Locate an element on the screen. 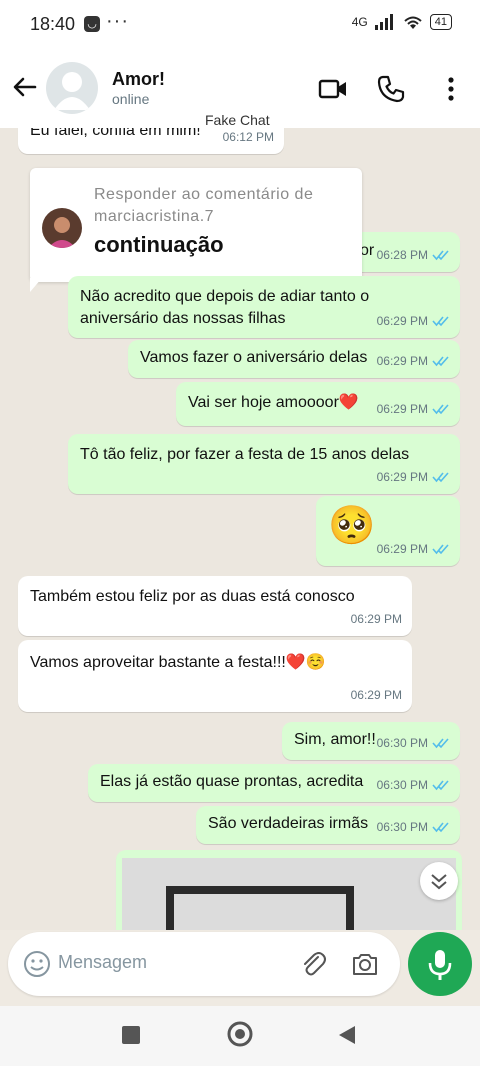  back-arrow-icon is located at coordinates (25, 87).